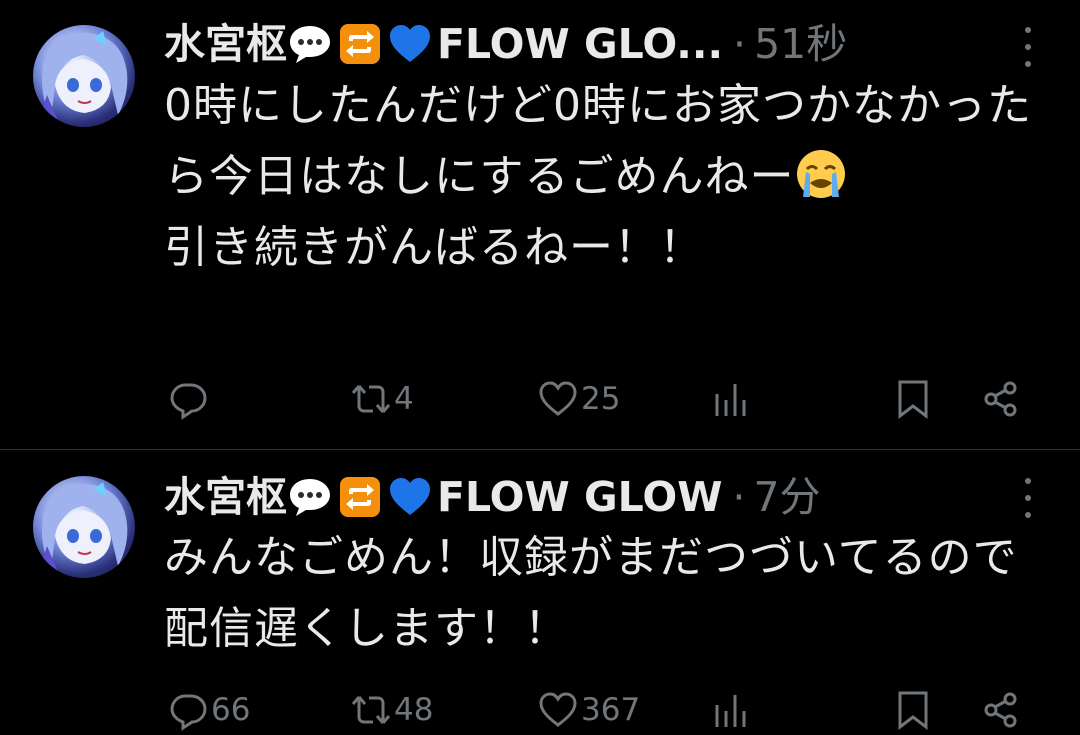 This screenshot has width=1080, height=735. I want to click on retweet-button: 48, so click(391, 710).